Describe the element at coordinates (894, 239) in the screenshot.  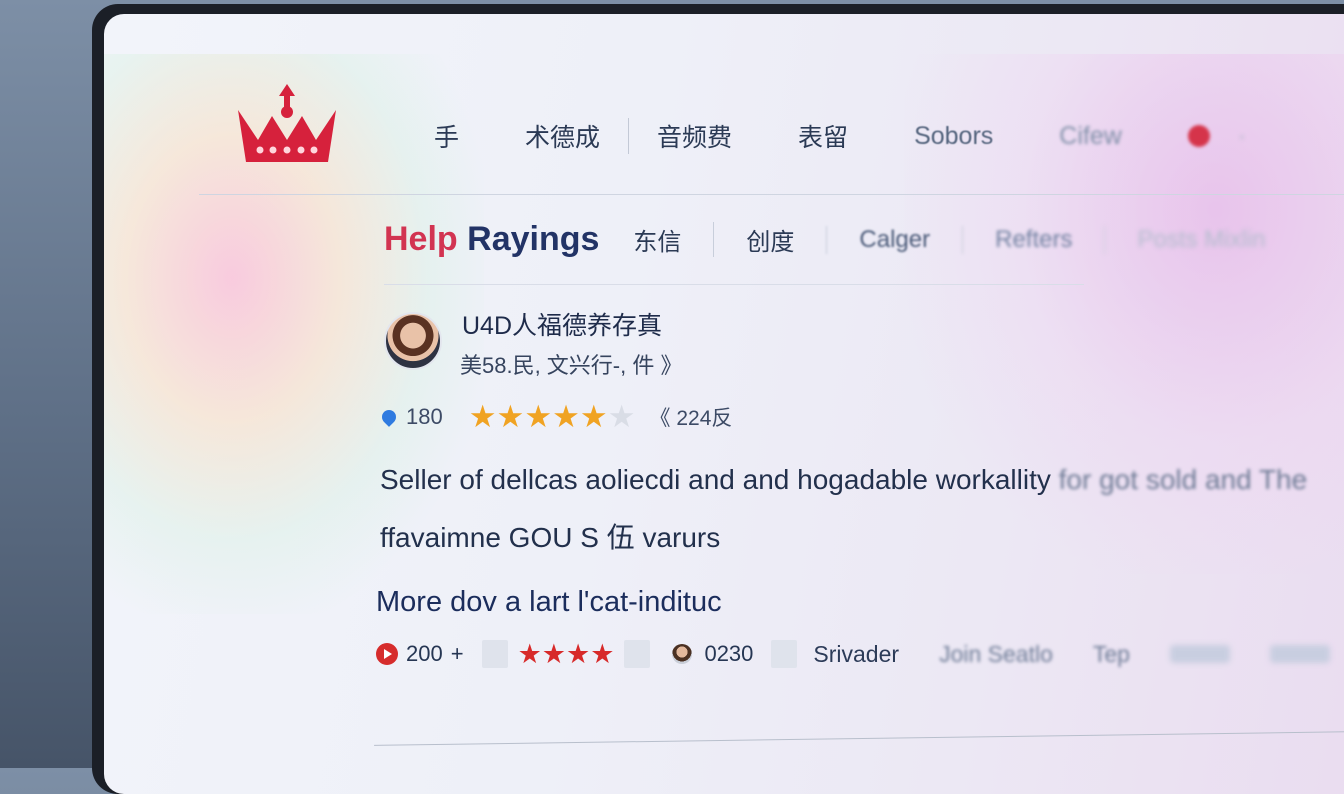
I see `tab-calger: Calger` at that location.